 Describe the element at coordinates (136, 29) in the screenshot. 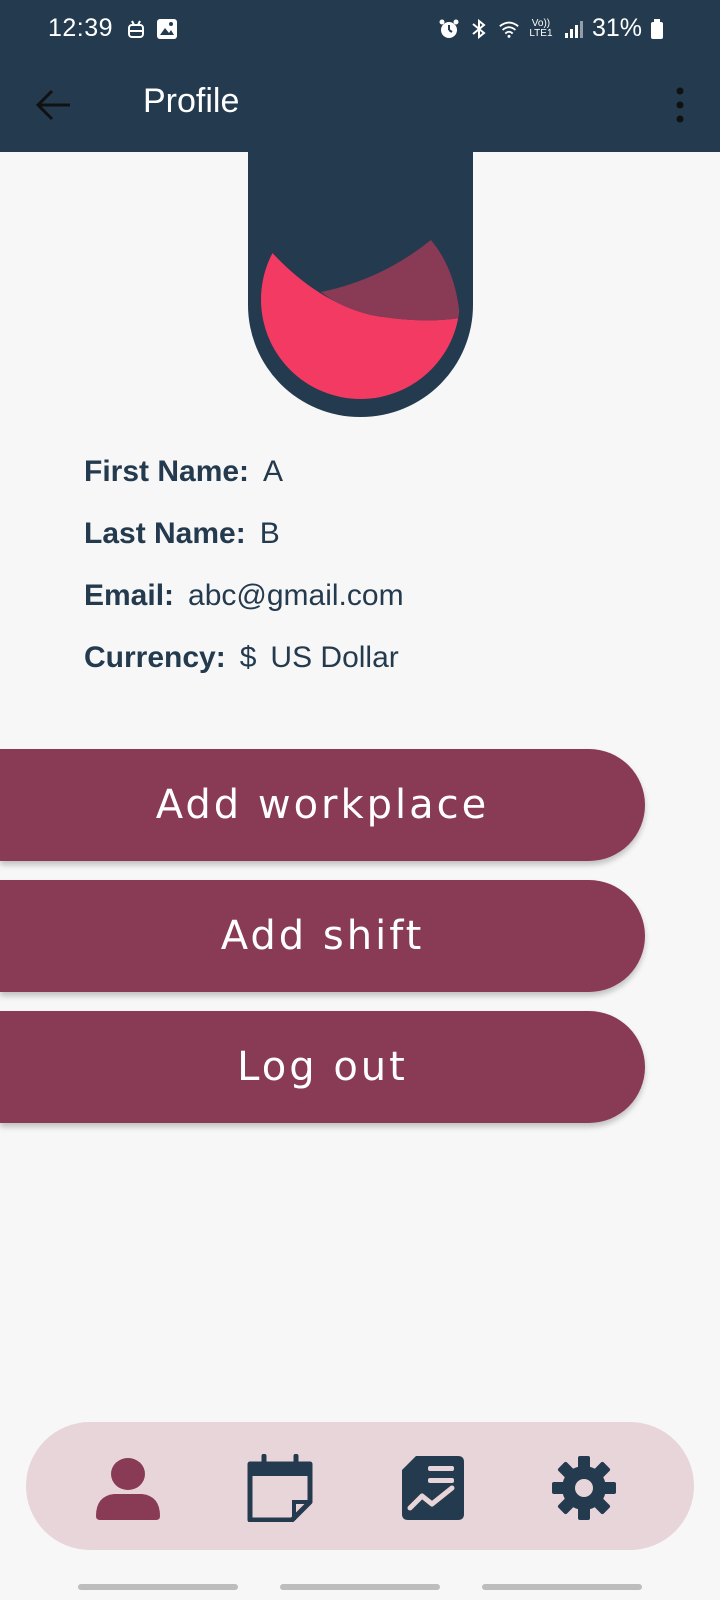

I see `android-robot-icon` at that location.